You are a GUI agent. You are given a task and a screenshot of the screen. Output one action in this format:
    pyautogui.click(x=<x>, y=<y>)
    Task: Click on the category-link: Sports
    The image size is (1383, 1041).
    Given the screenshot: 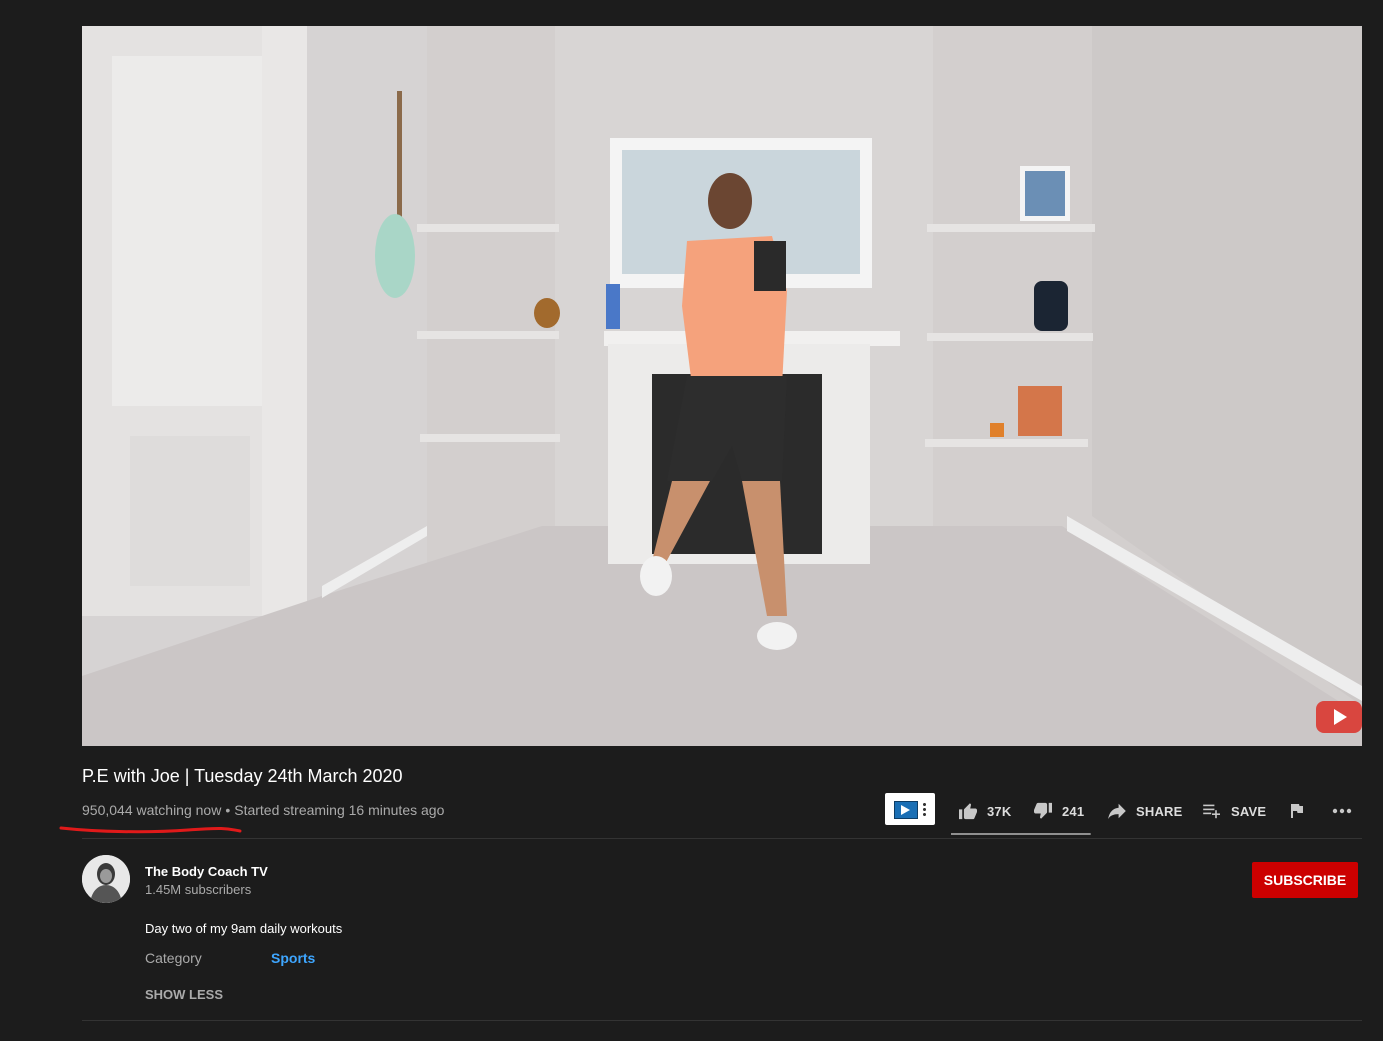 What is the action you would take?
    pyautogui.click(x=293, y=958)
    